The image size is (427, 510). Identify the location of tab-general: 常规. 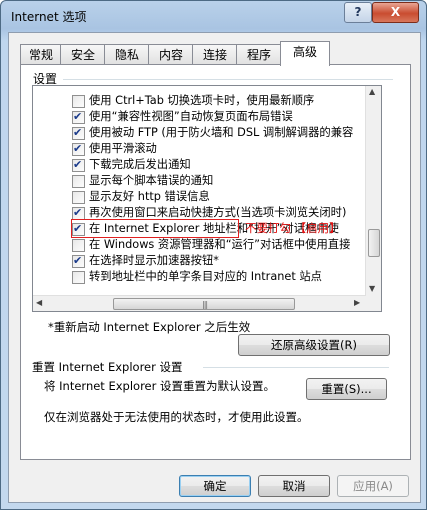
(41, 54).